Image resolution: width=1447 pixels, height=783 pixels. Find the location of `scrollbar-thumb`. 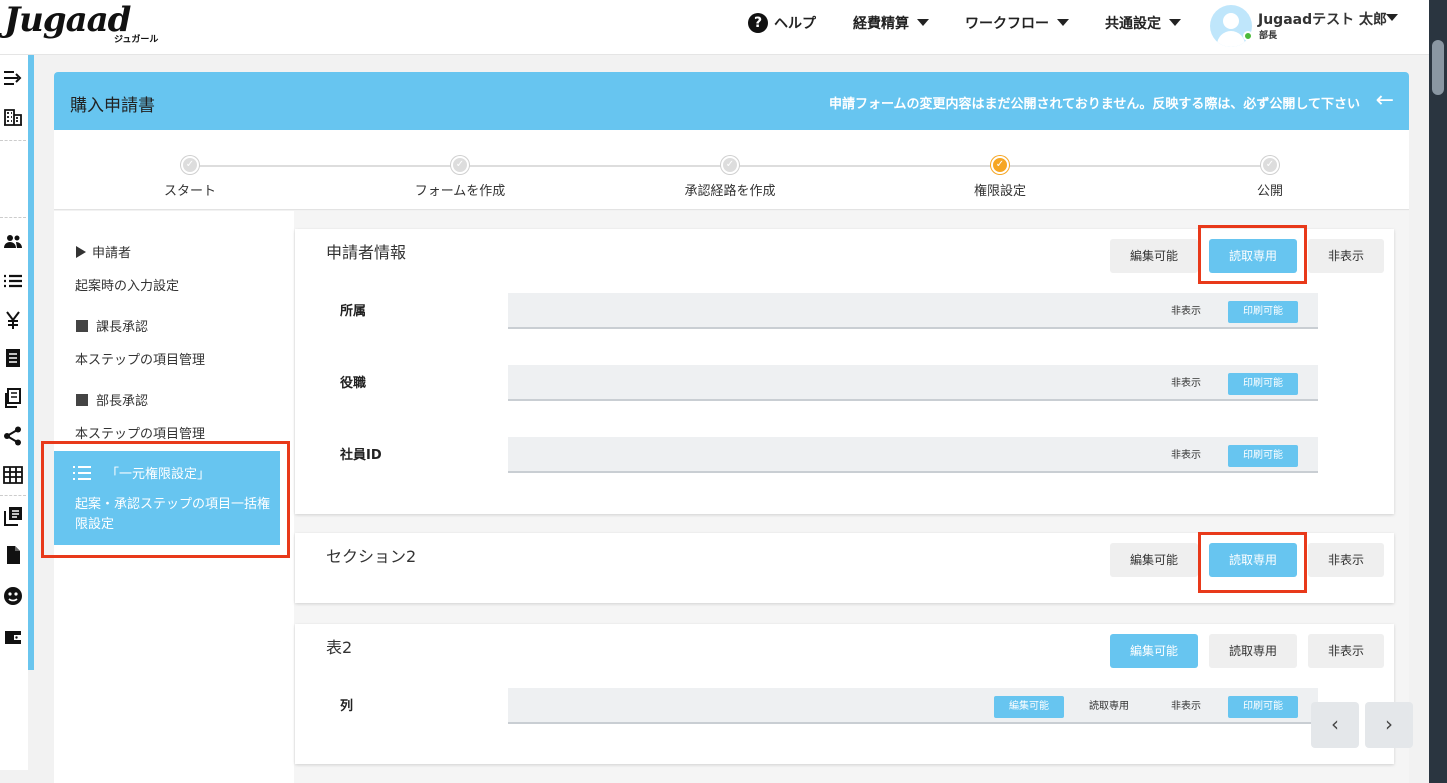

scrollbar-thumb is located at coordinates (1438, 67).